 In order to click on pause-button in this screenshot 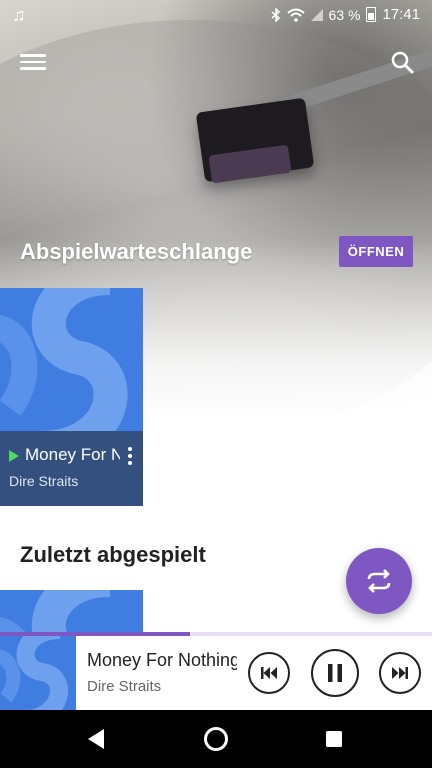, I will do `click(335, 673)`.